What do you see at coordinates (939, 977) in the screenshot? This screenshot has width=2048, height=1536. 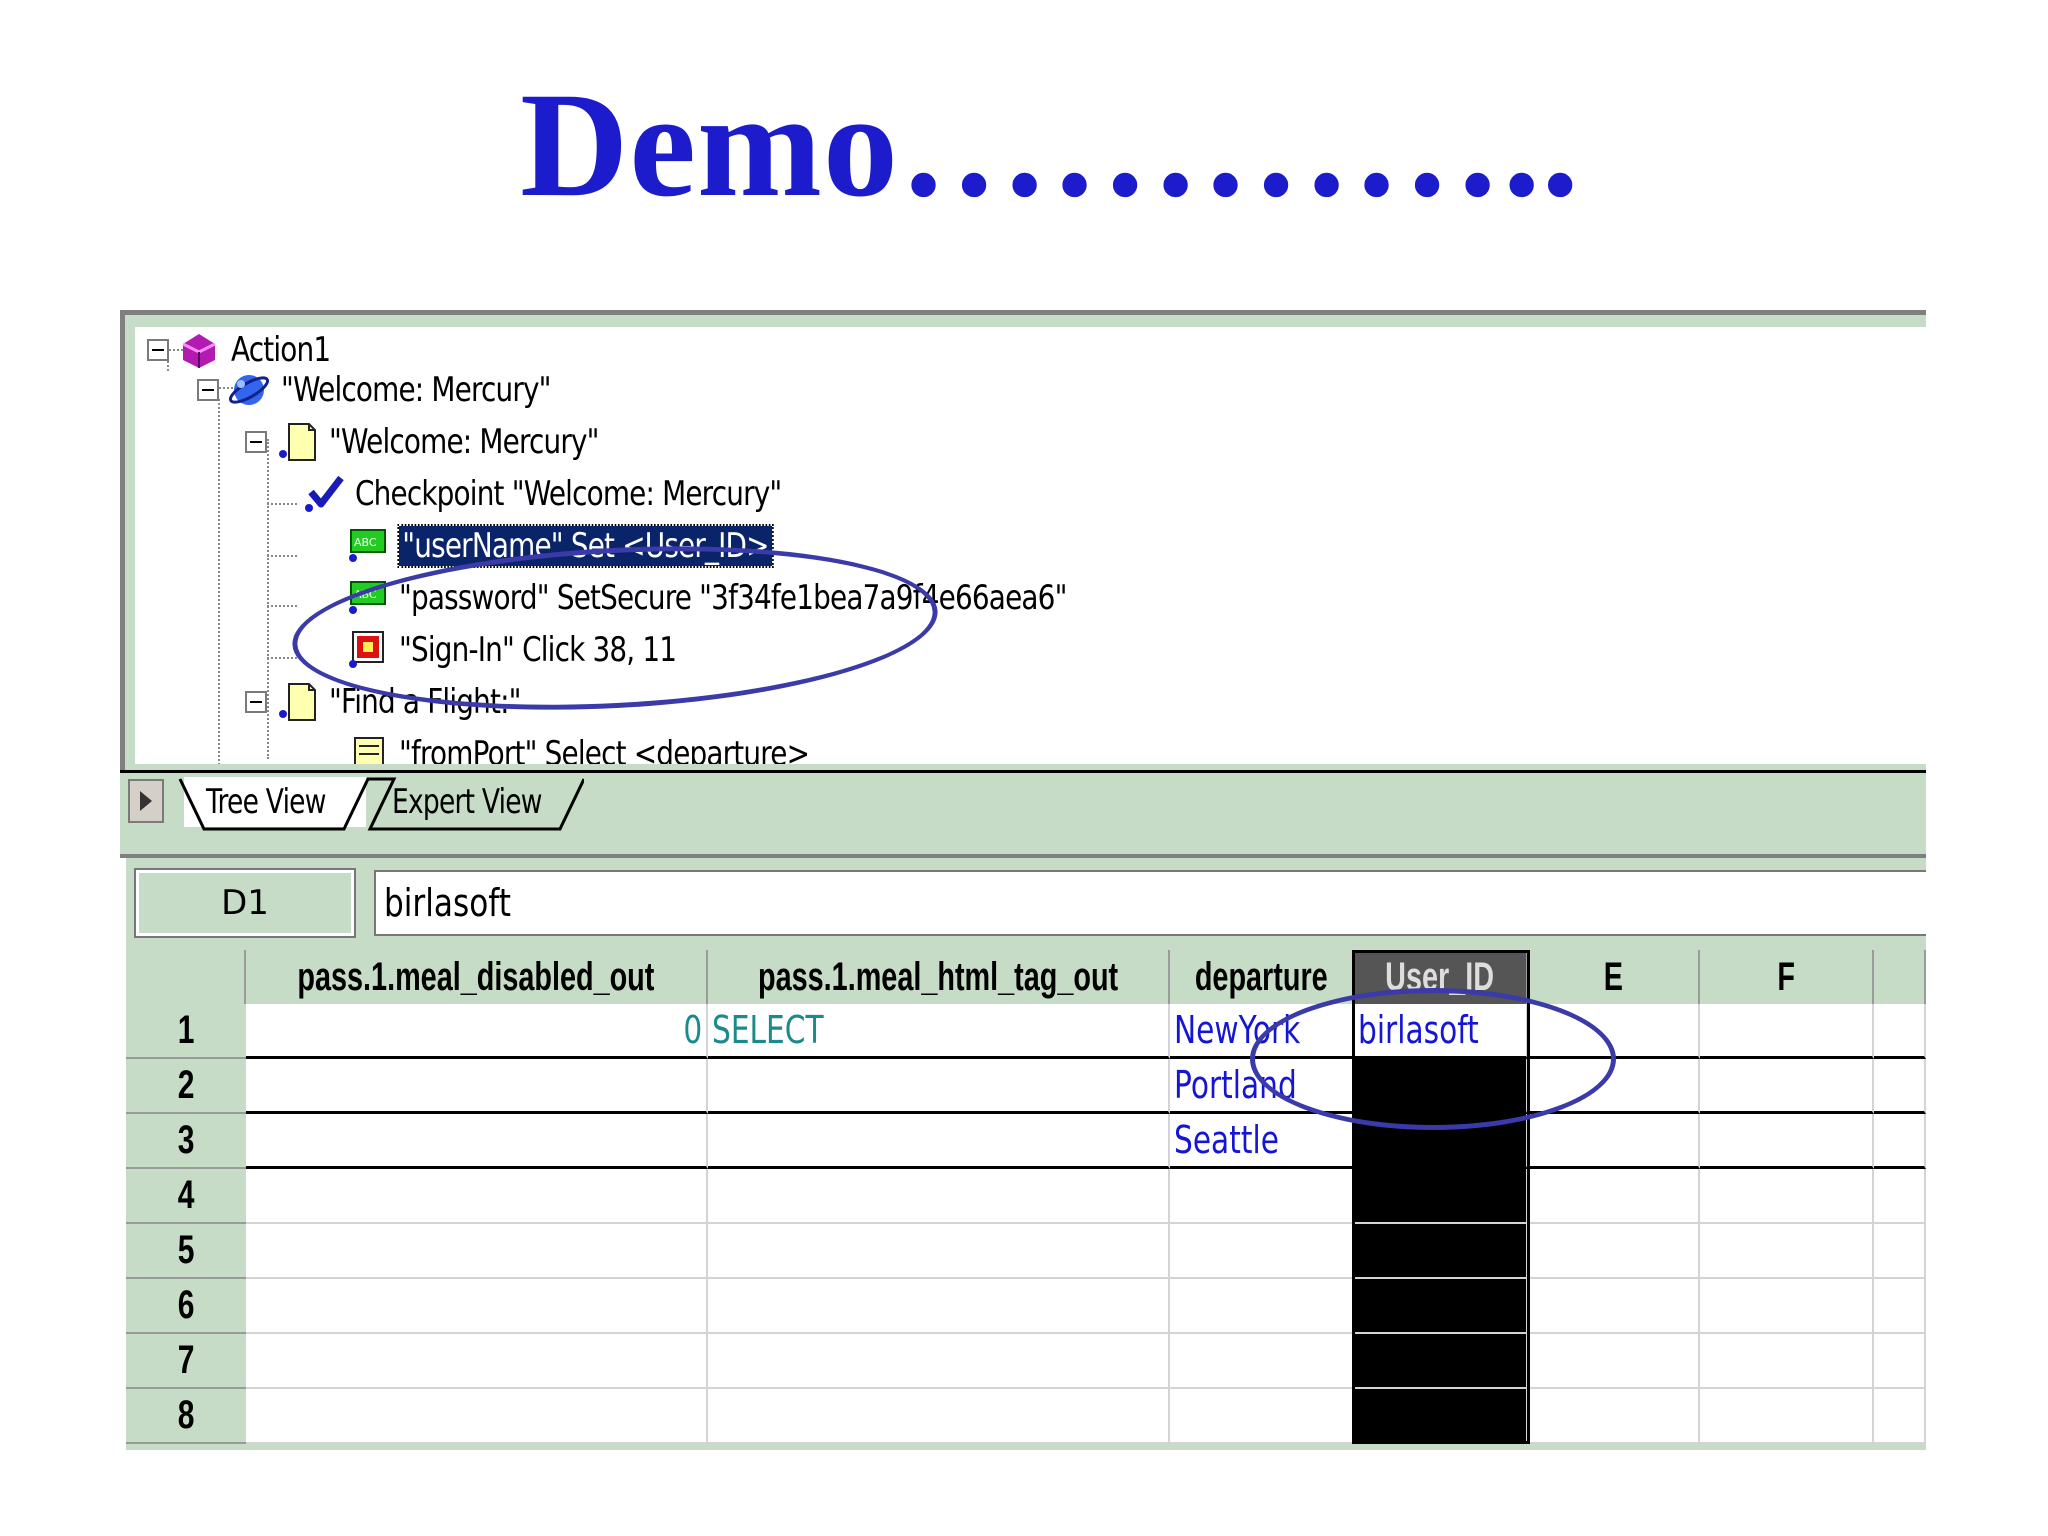 I see `column-header: pass.1.meal_html_tag_out` at bounding box center [939, 977].